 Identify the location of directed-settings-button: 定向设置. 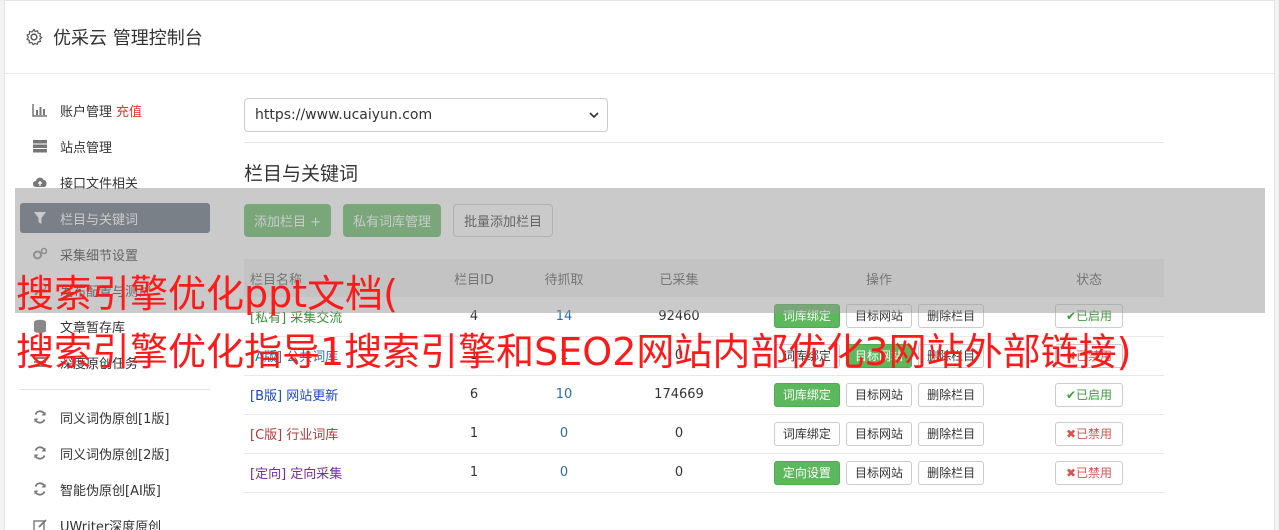
(806, 472).